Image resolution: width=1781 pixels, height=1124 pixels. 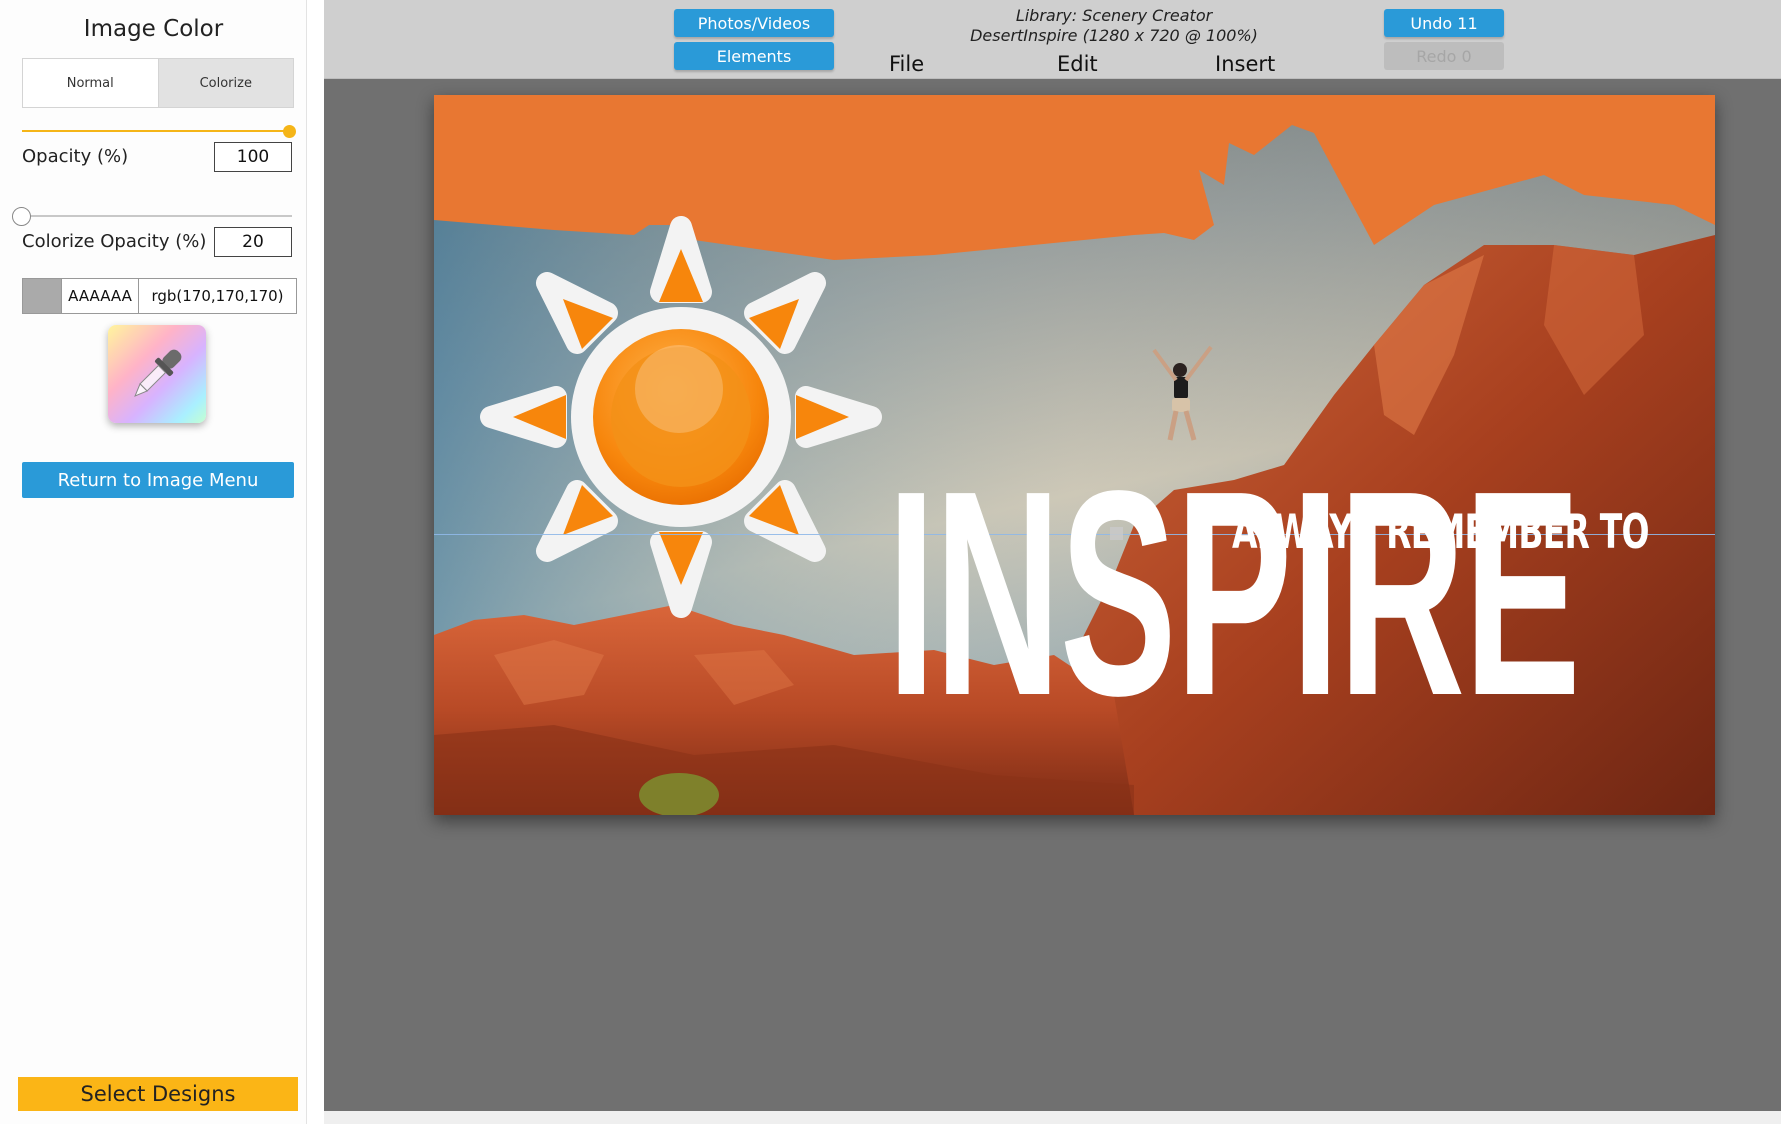 I want to click on title-text: INSPIRE, so click(x=1234, y=593).